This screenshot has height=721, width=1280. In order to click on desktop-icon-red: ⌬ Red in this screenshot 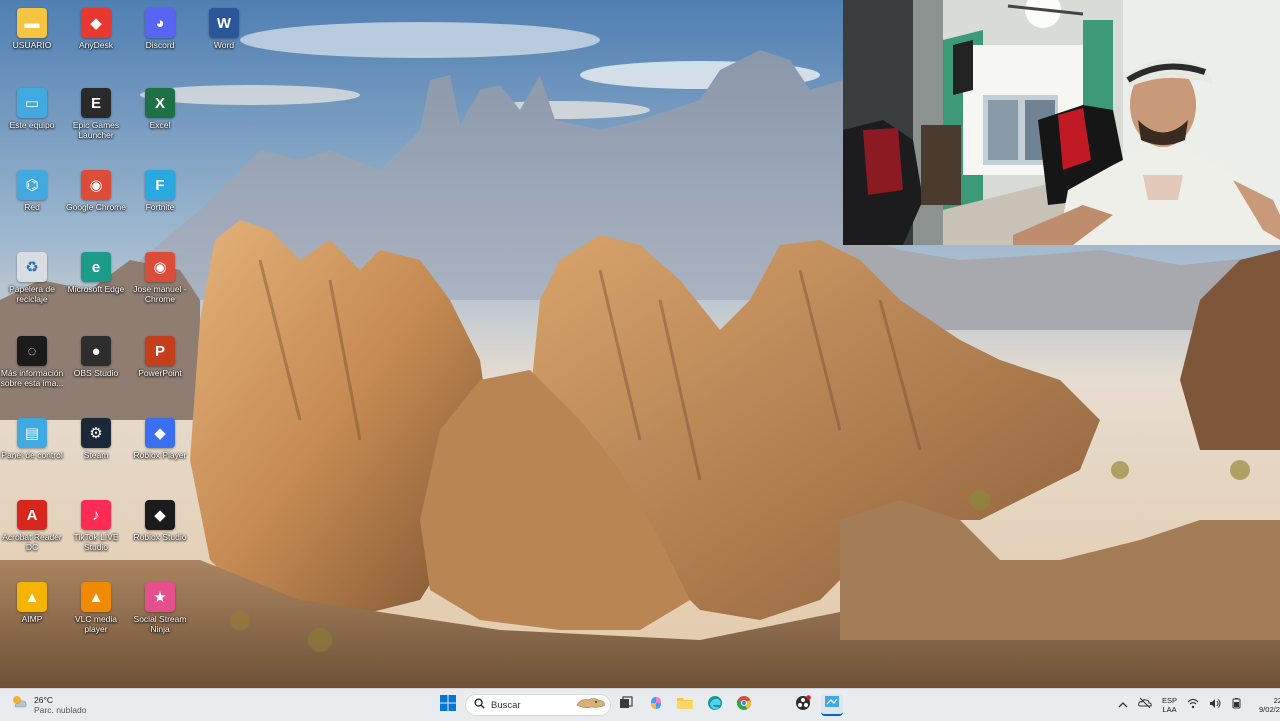, I will do `click(32, 191)`.